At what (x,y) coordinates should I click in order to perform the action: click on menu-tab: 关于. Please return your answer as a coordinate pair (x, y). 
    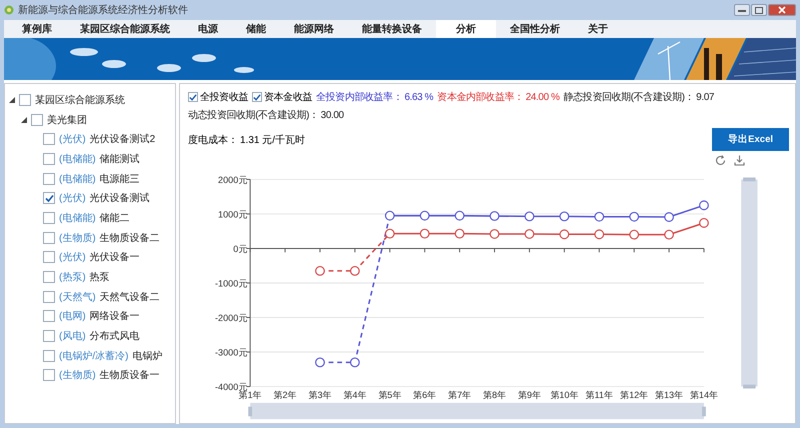
    Looking at the image, I should click on (598, 29).